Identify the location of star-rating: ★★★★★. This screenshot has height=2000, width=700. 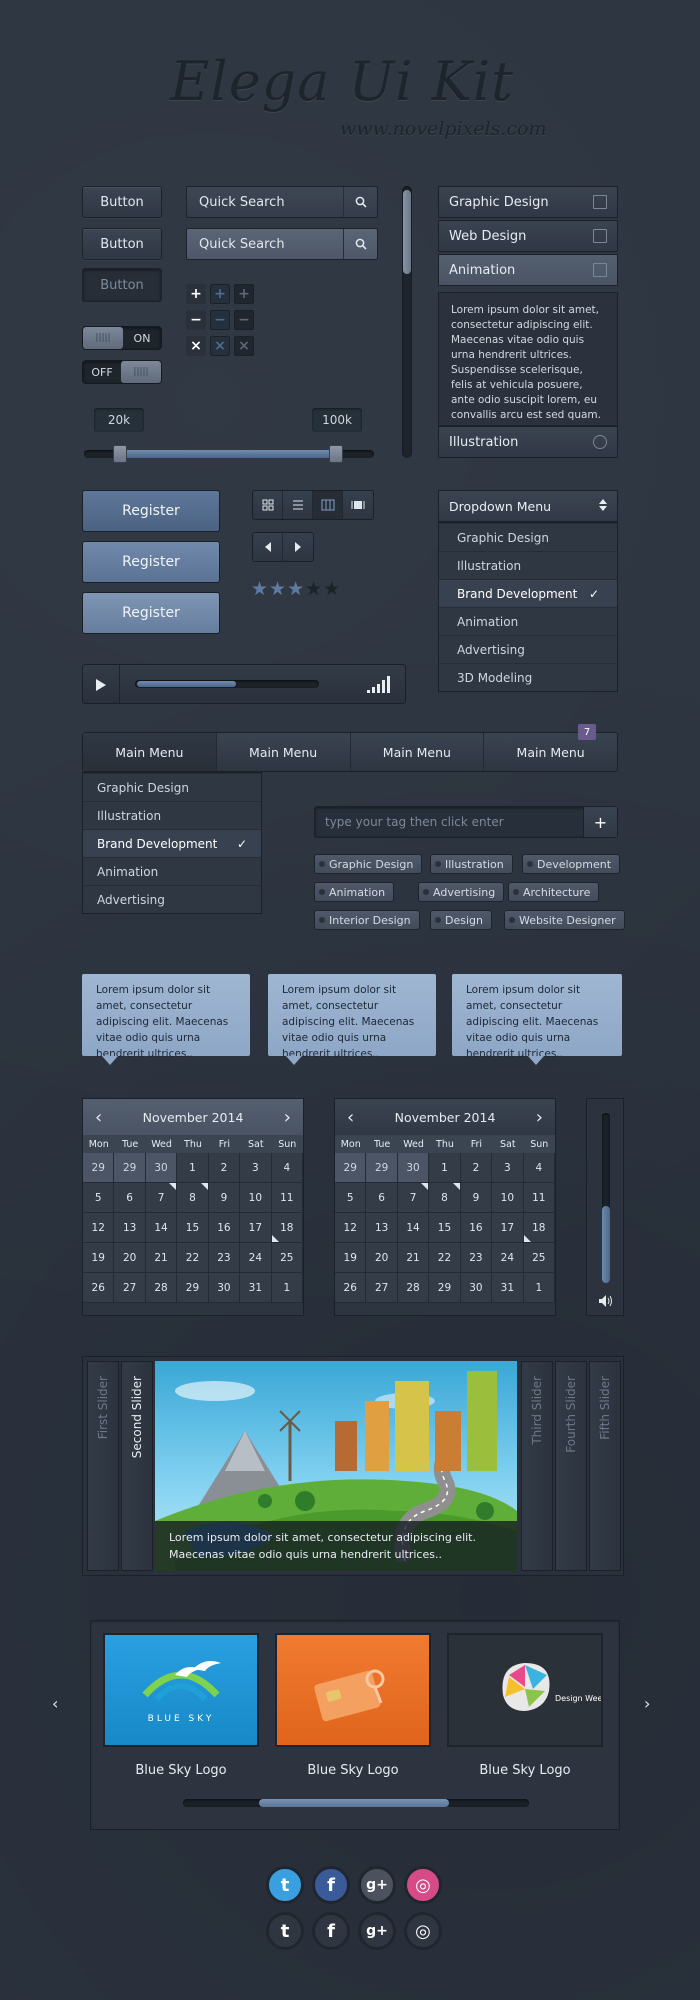
(296, 589).